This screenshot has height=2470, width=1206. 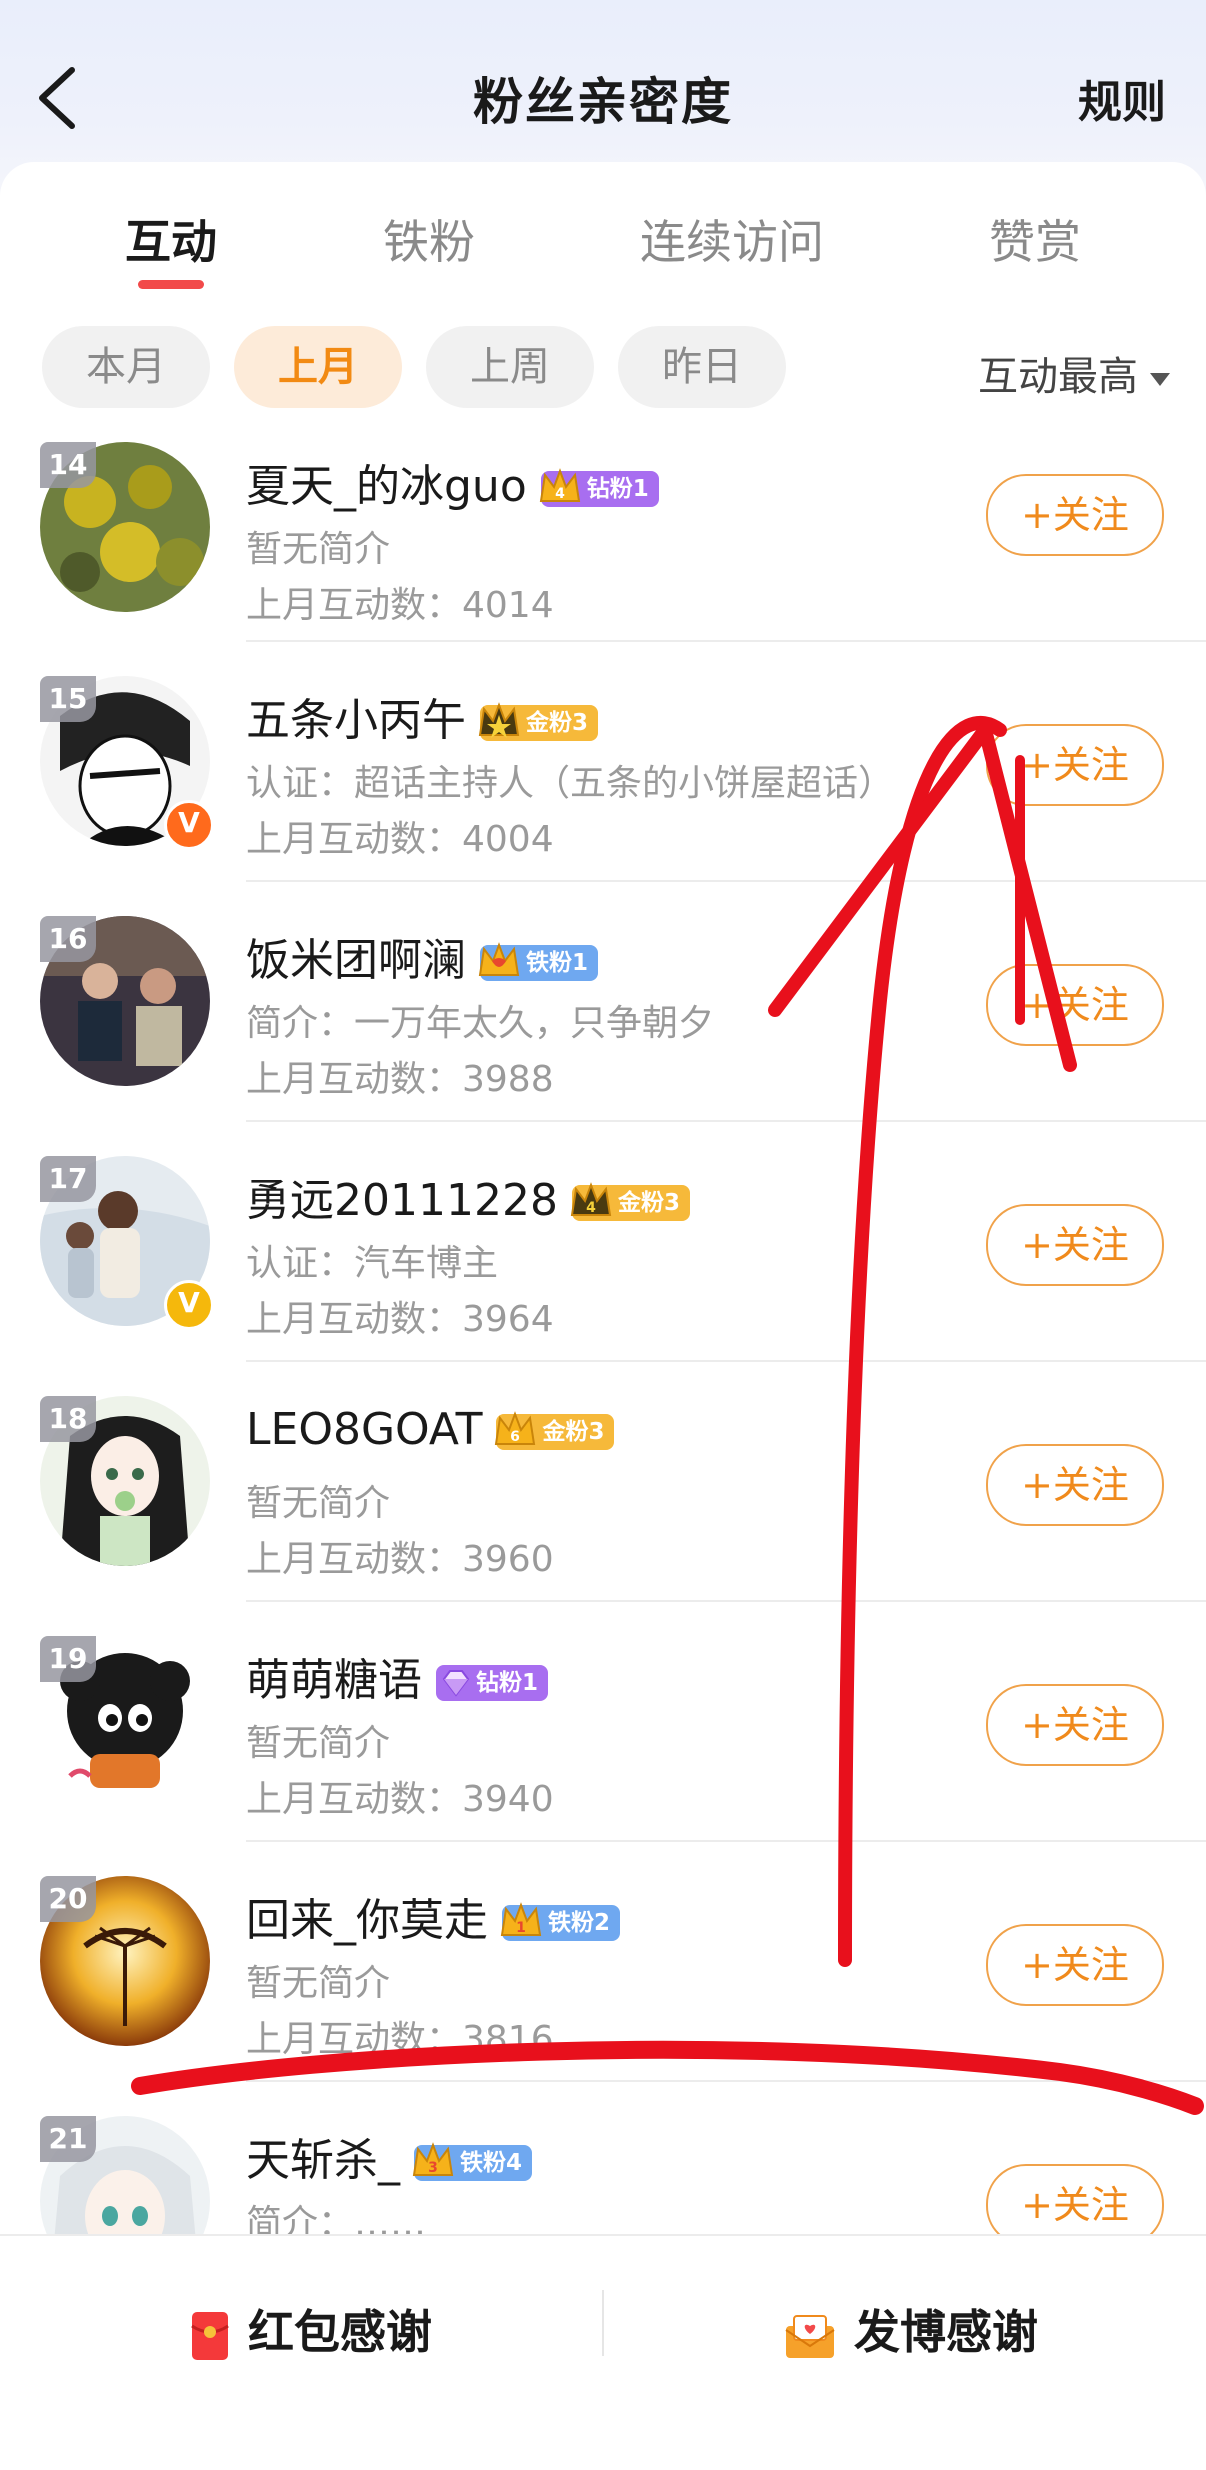 I want to click on rank-badge: 21, so click(x=68, y=2139).